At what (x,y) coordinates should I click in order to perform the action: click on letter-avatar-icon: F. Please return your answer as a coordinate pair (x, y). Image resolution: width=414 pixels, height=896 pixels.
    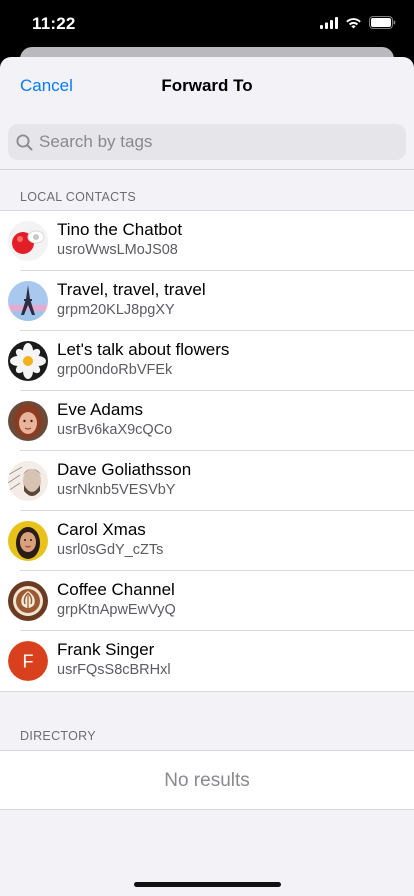
    Looking at the image, I should click on (28, 661).